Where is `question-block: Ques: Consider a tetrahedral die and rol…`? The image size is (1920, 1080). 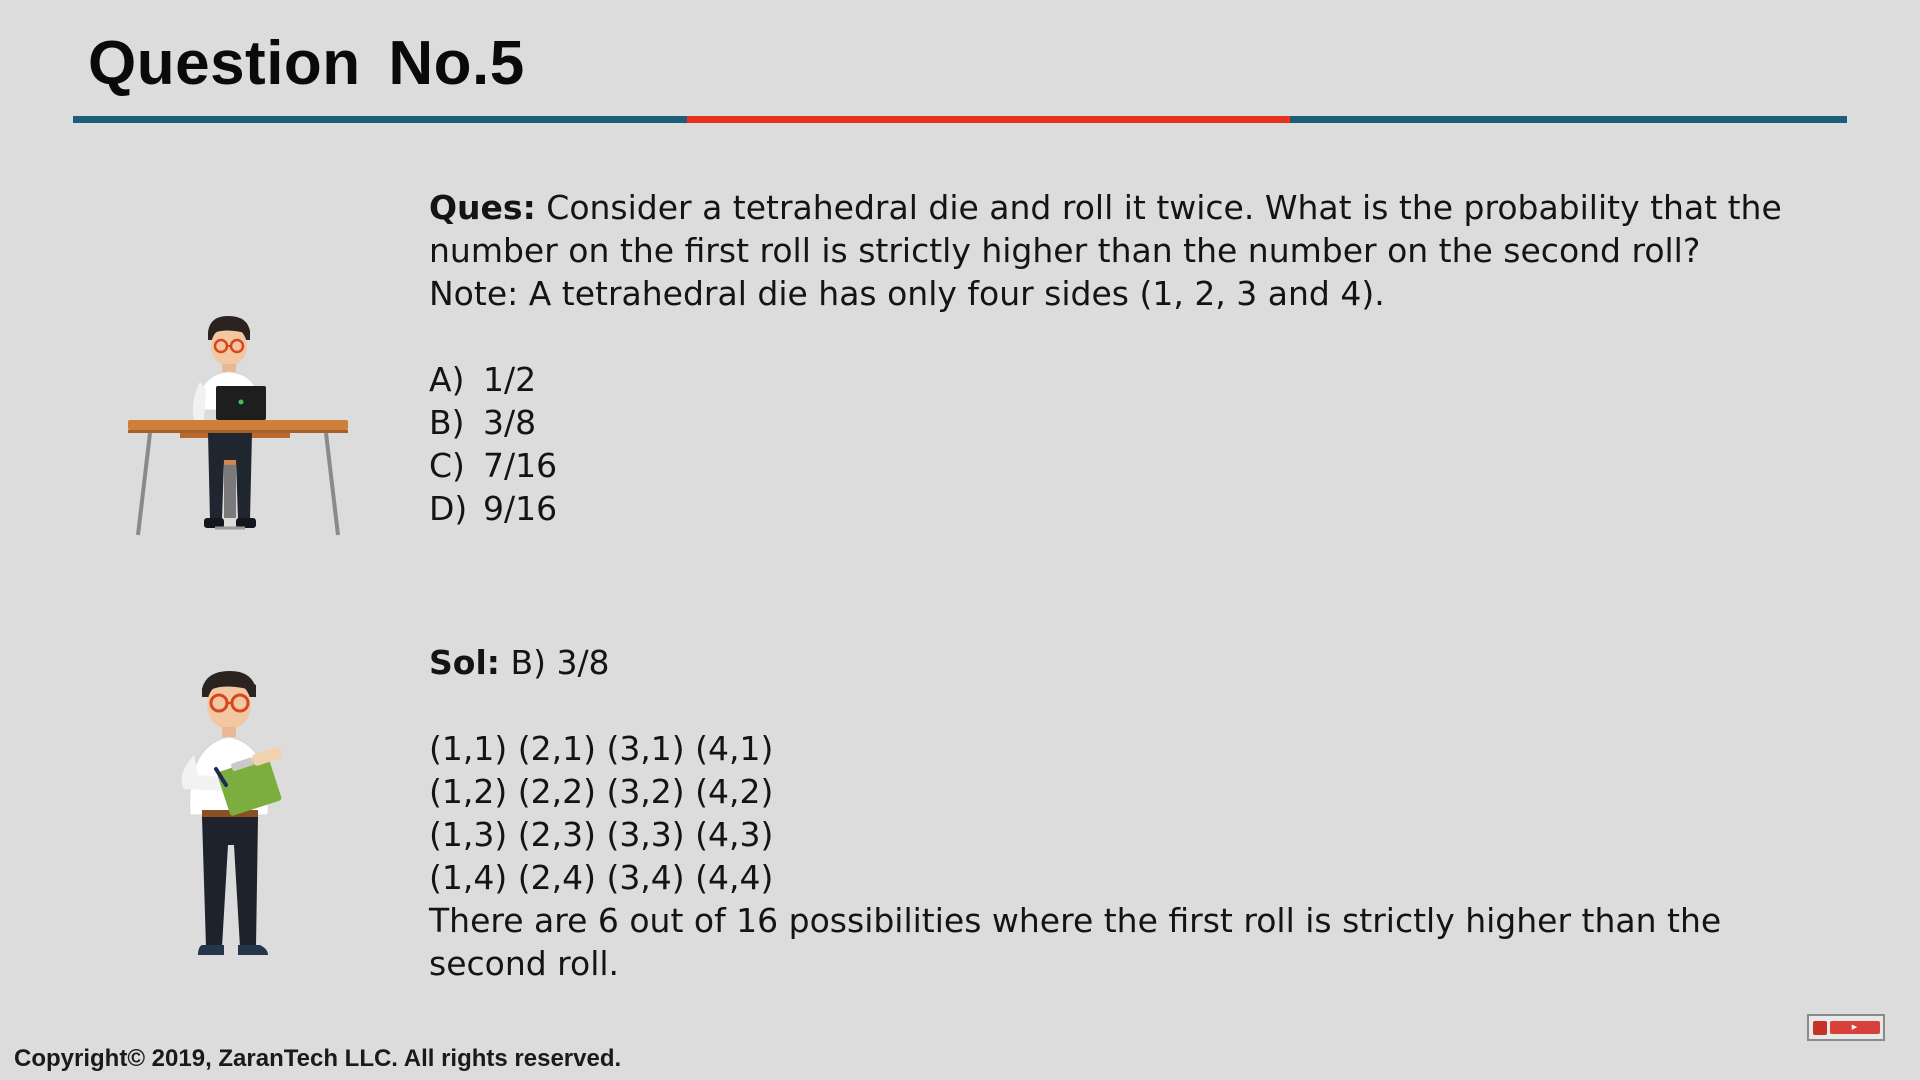 question-block: Ques: Consider a tetrahedral die and rol… is located at coordinates (1124, 250).